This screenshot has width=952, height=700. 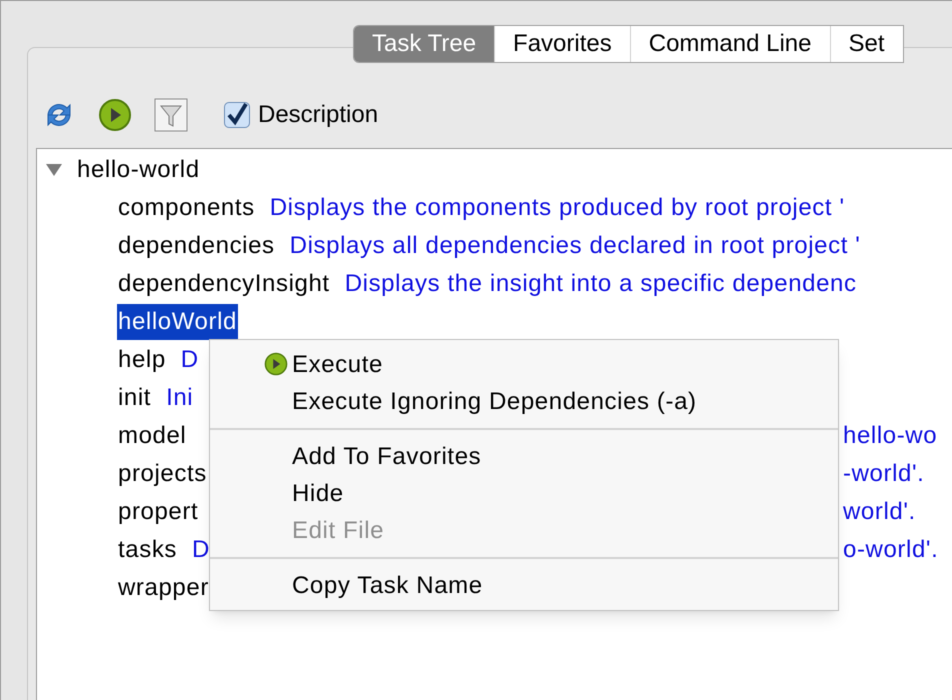 What do you see at coordinates (152, 436) in the screenshot?
I see `task-name: model` at bounding box center [152, 436].